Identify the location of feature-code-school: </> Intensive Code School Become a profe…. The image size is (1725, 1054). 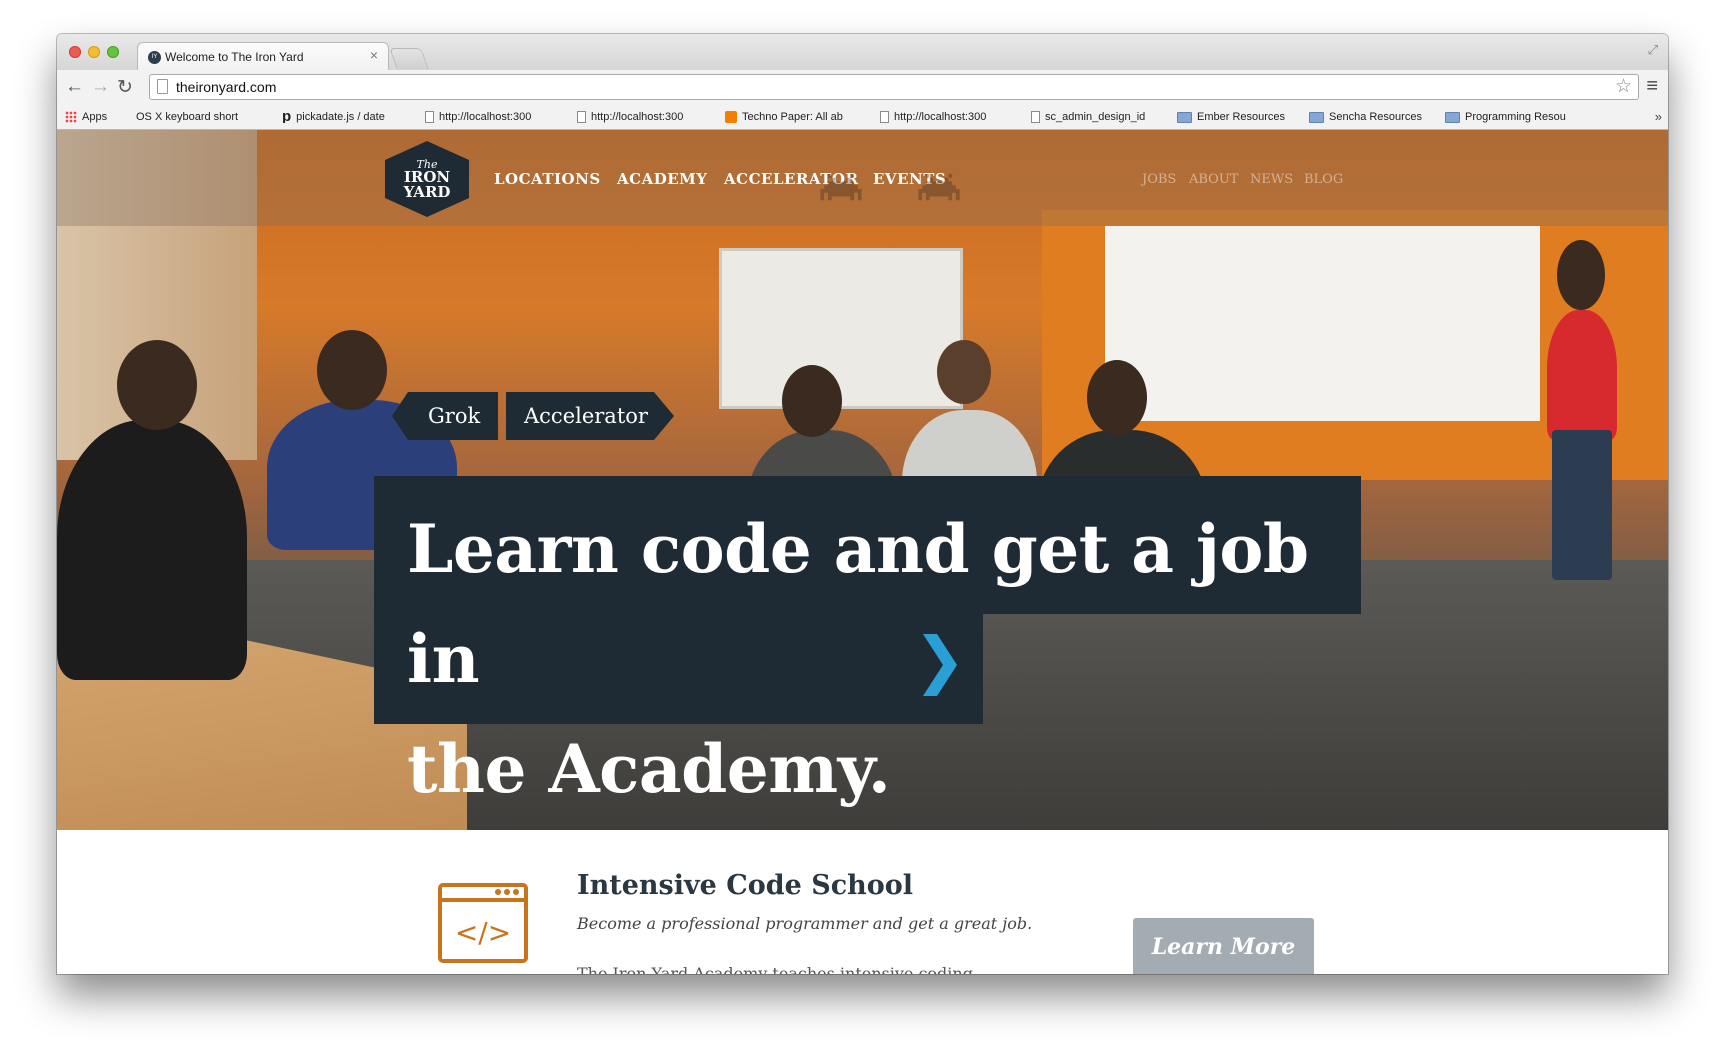
(862, 902).